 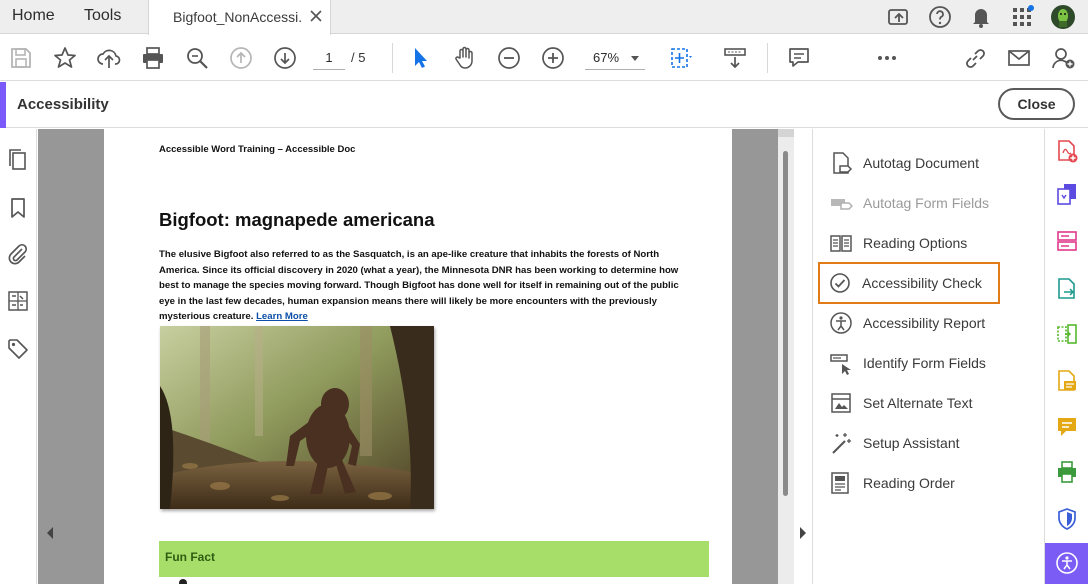 What do you see at coordinates (899, 17) in the screenshot?
I see `share-screen-icon` at bounding box center [899, 17].